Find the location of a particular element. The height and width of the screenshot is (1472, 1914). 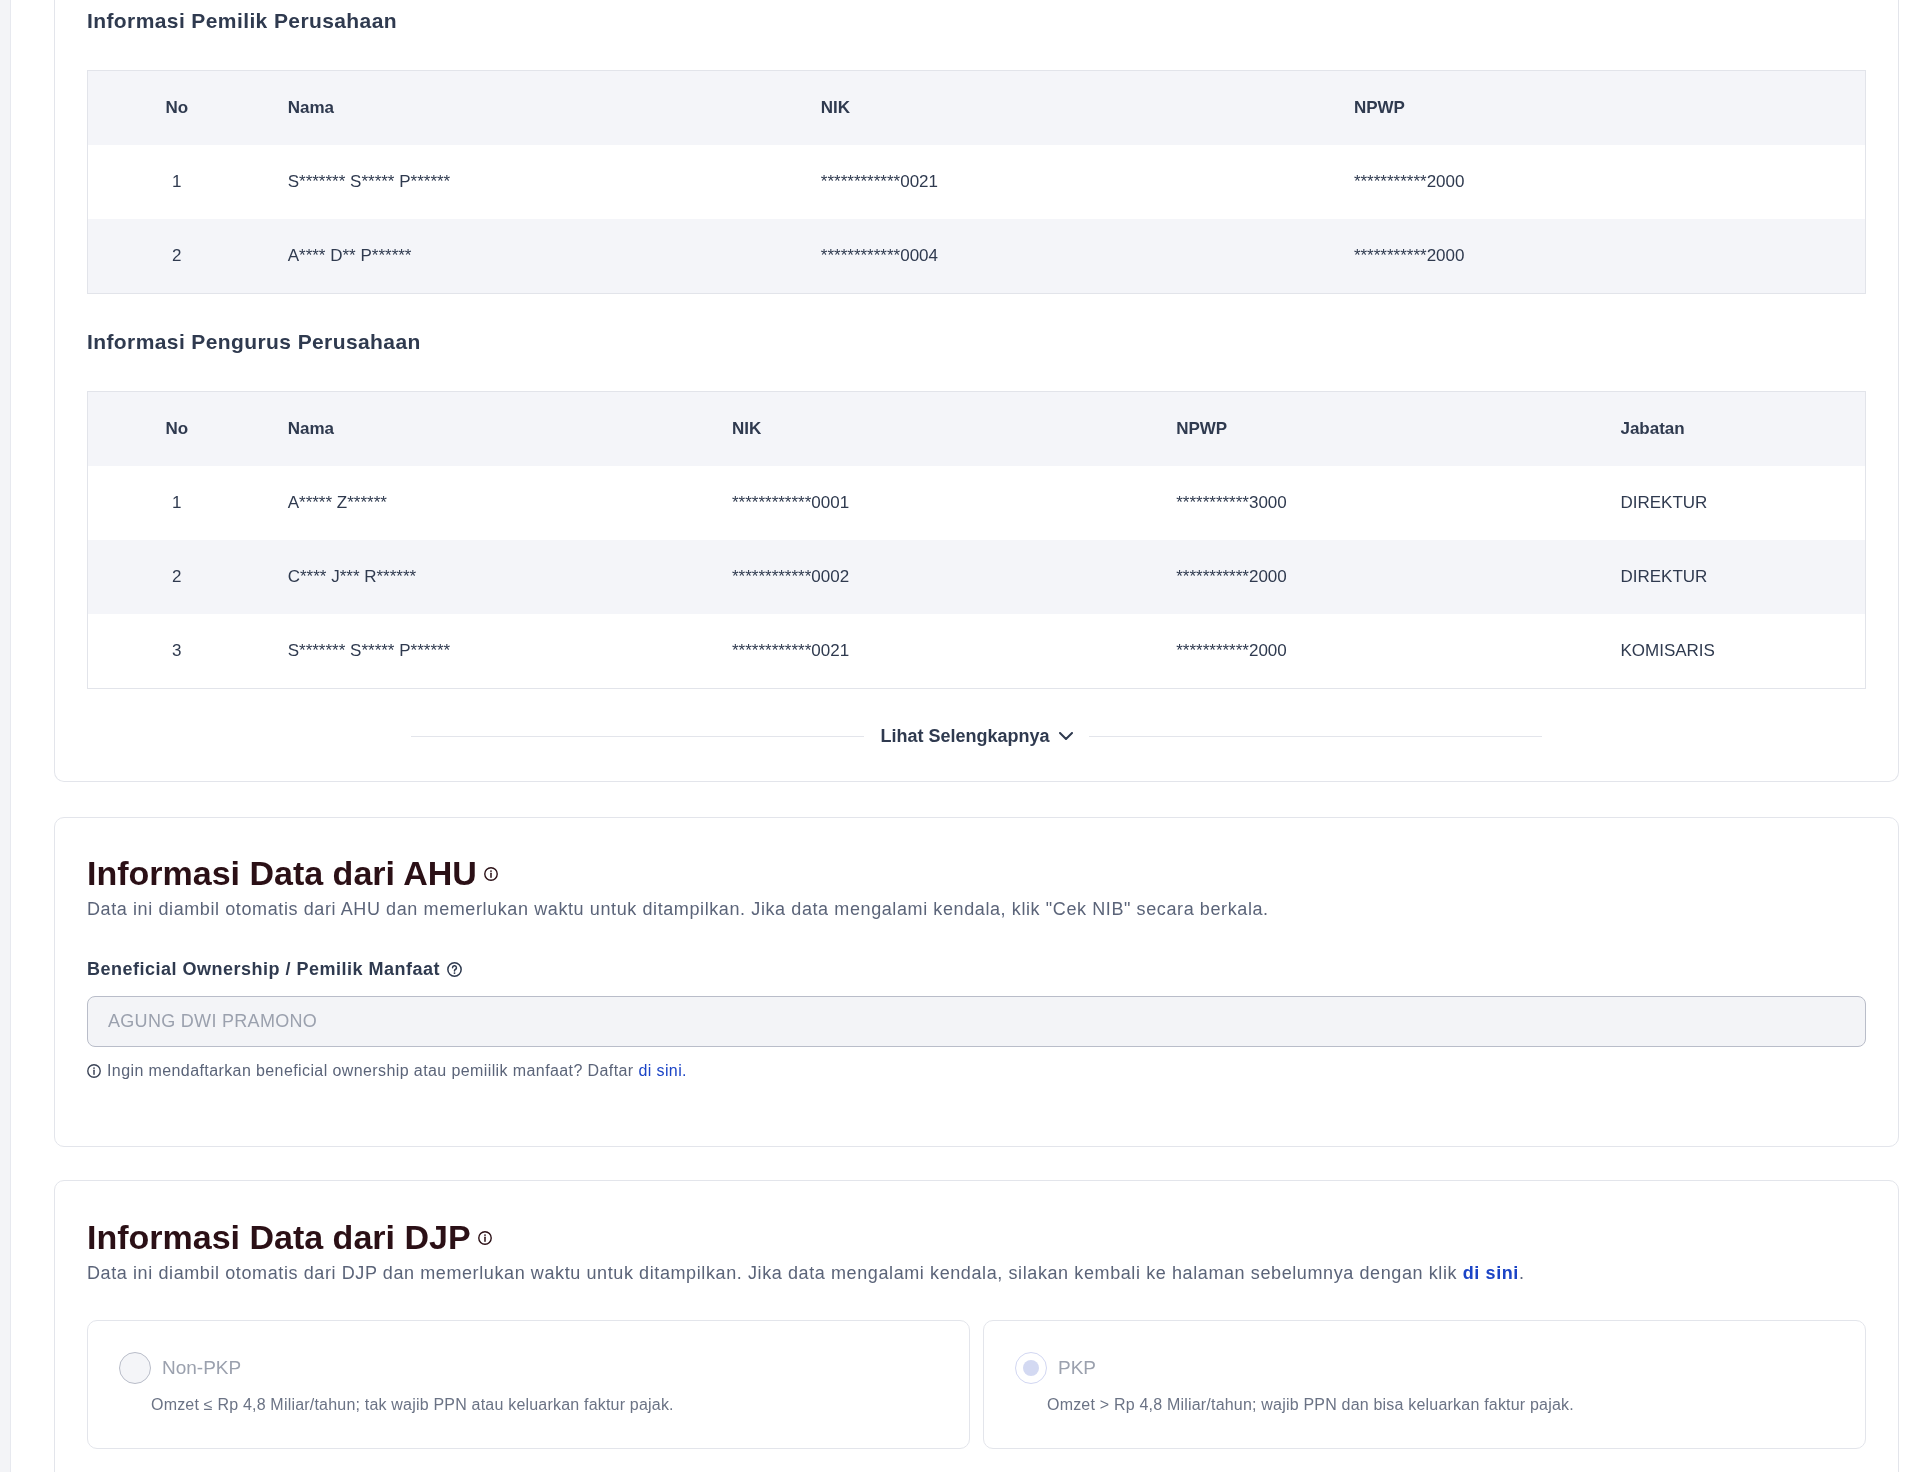

register-link: di sini. is located at coordinates (662, 1070).